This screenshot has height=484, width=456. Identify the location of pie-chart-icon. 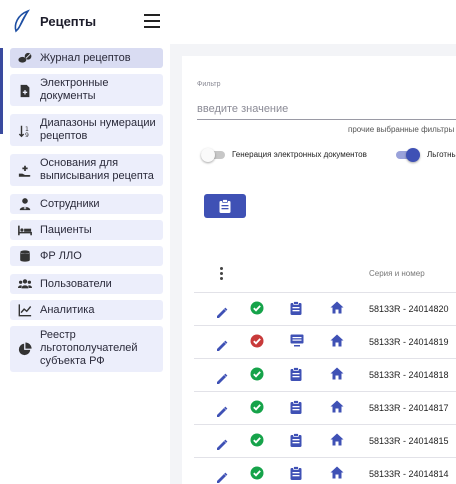
(25, 349).